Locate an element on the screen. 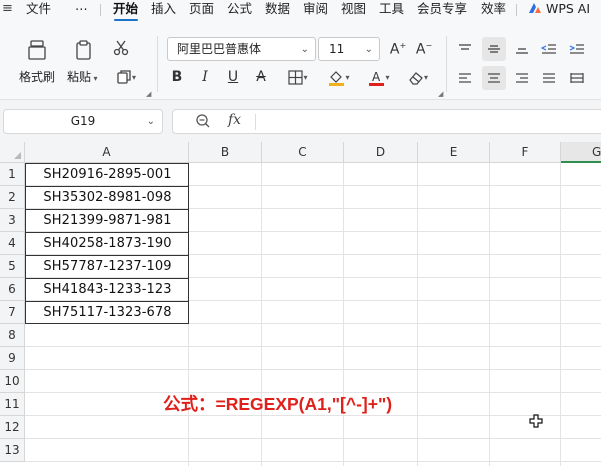 This screenshot has height=466, width=601. underline-button: U is located at coordinates (233, 77).